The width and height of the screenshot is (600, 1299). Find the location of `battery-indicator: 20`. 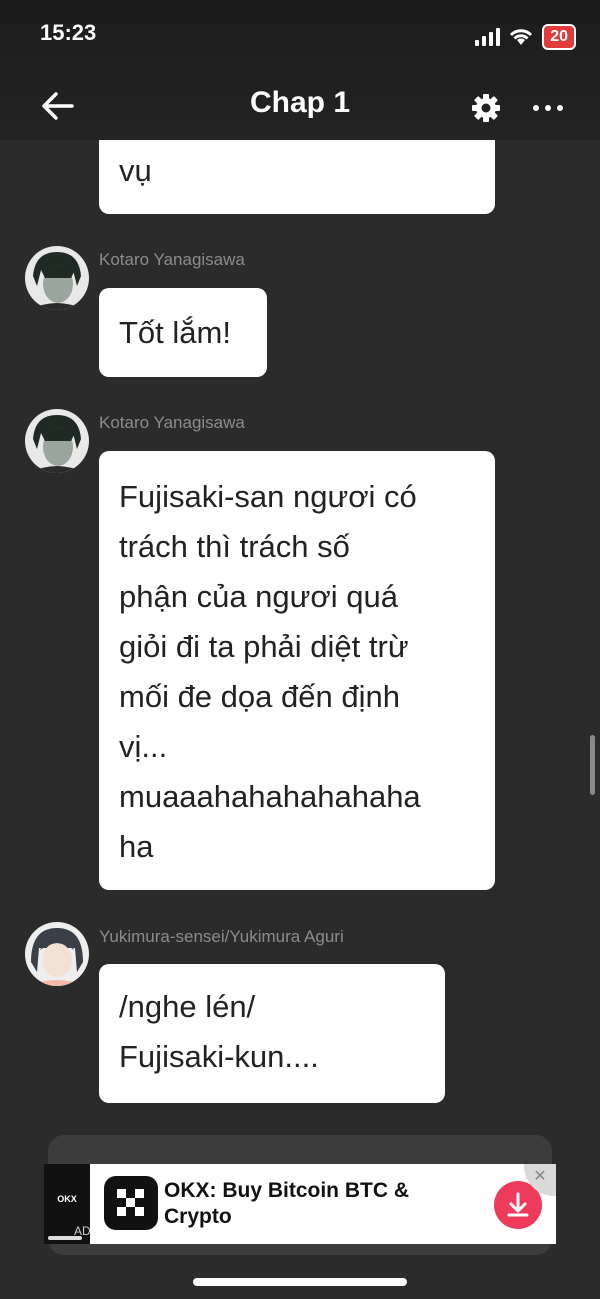

battery-indicator: 20 is located at coordinates (559, 37).